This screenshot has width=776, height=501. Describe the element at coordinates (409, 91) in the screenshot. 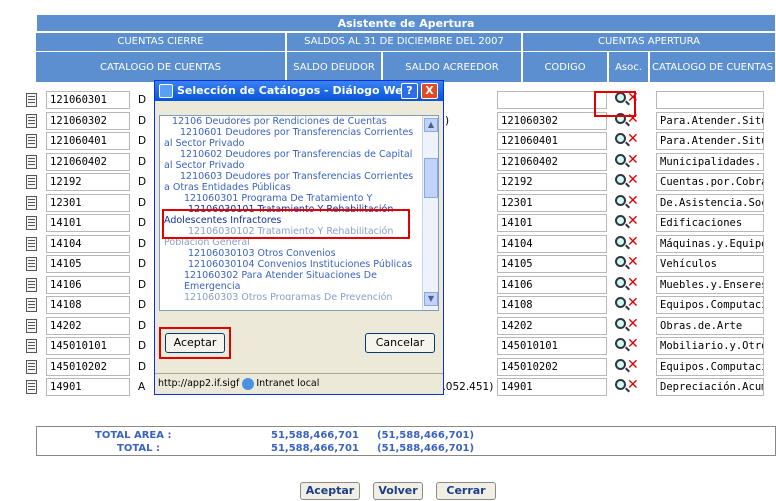

I see `help-button: ?` at that location.